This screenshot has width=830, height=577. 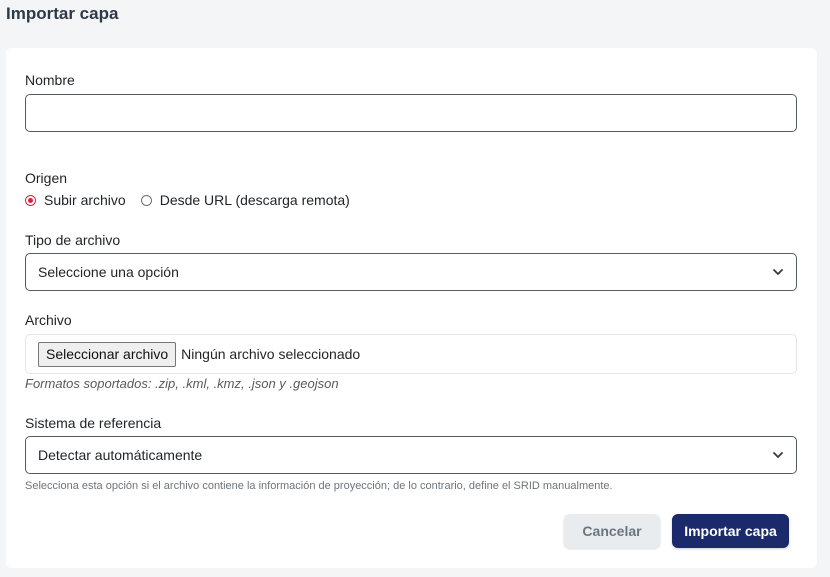 What do you see at coordinates (85, 200) in the screenshot?
I see `origin-option-label: Subir archivo` at bounding box center [85, 200].